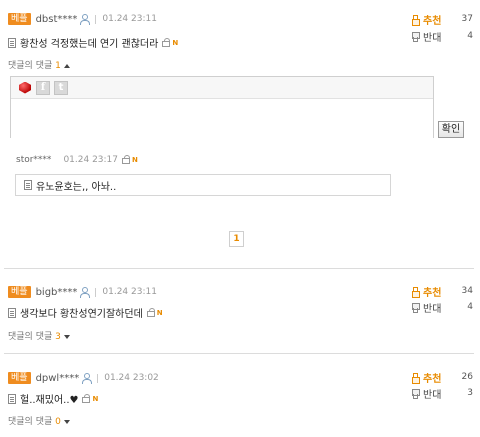 The width and height of the screenshot is (480, 437). What do you see at coordinates (76, 187) in the screenshot?
I see `reply-text: 유노윤호는,, 아놔..` at bounding box center [76, 187].